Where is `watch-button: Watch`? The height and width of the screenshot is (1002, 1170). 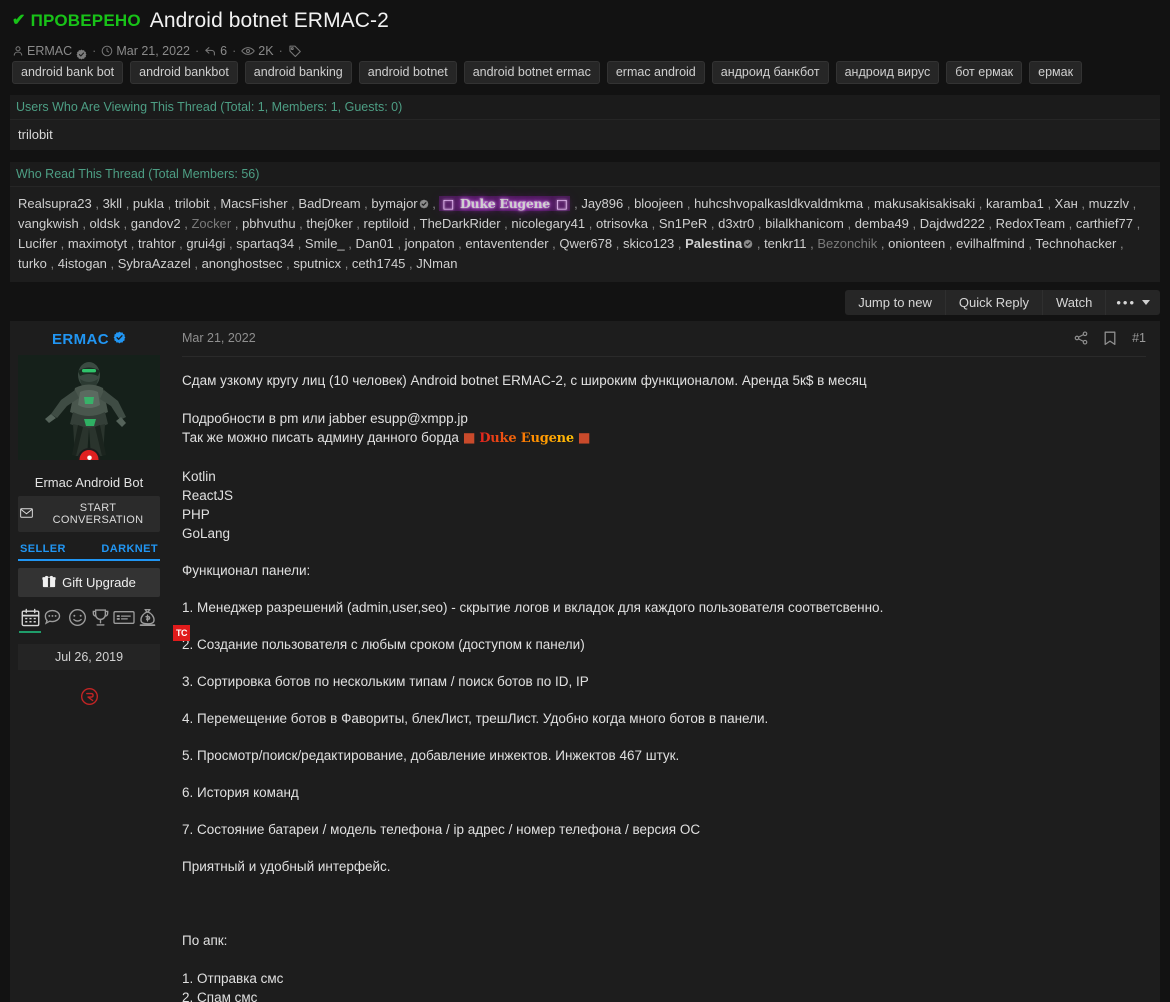 watch-button: Watch is located at coordinates (1075, 302).